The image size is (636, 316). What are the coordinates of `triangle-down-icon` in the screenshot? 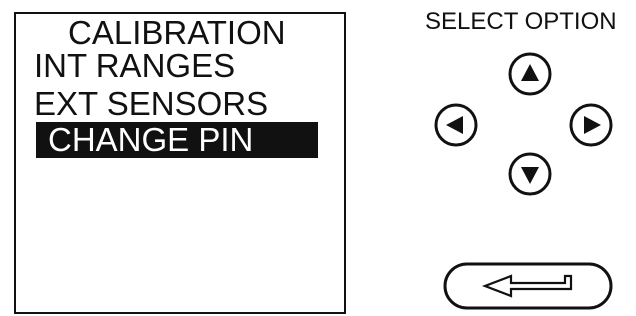 It's located at (530, 174).